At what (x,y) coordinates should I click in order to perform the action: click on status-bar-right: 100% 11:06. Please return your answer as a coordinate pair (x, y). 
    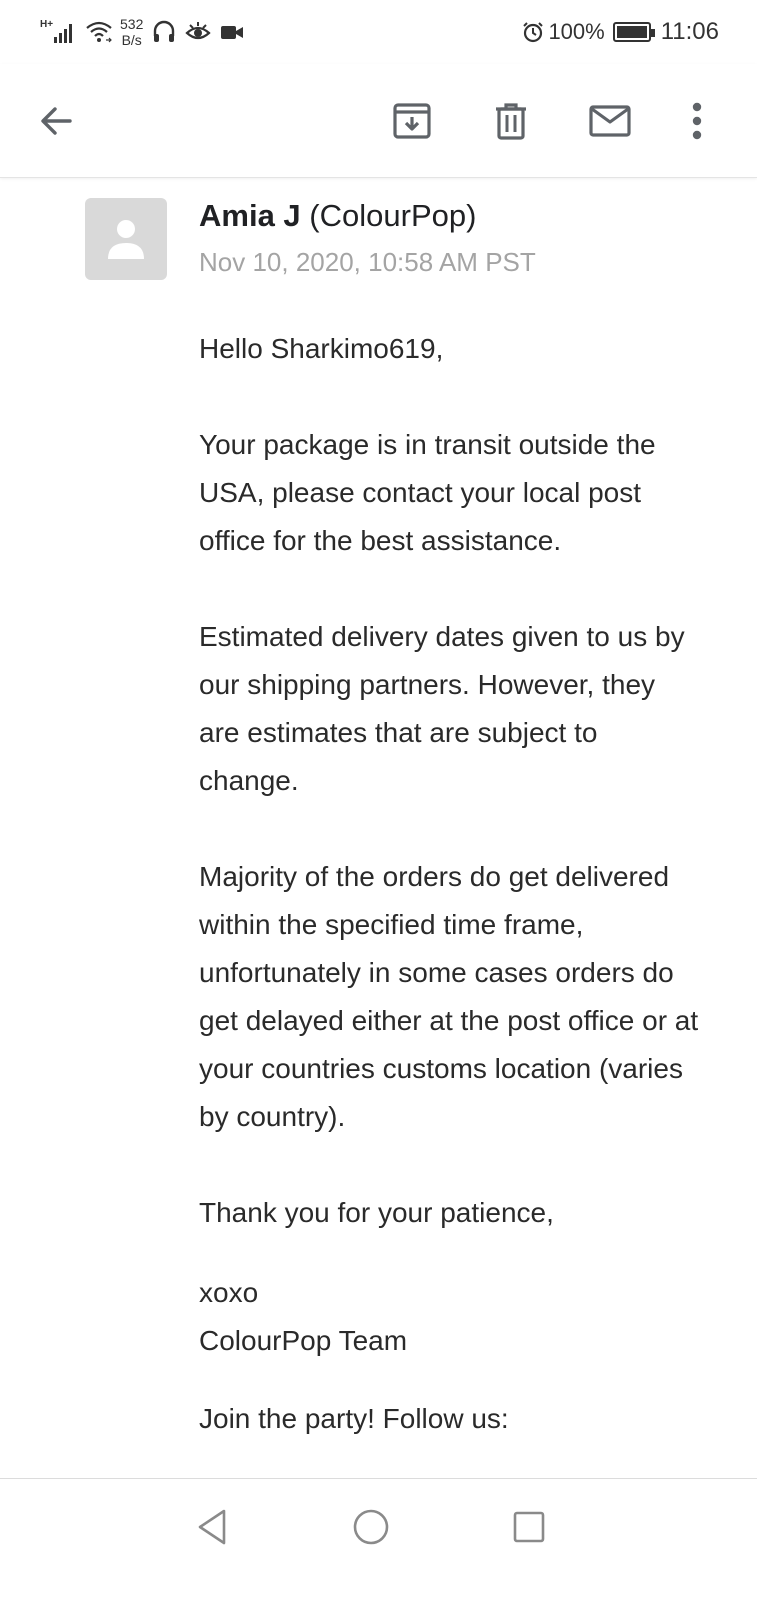
    Looking at the image, I should click on (620, 32).